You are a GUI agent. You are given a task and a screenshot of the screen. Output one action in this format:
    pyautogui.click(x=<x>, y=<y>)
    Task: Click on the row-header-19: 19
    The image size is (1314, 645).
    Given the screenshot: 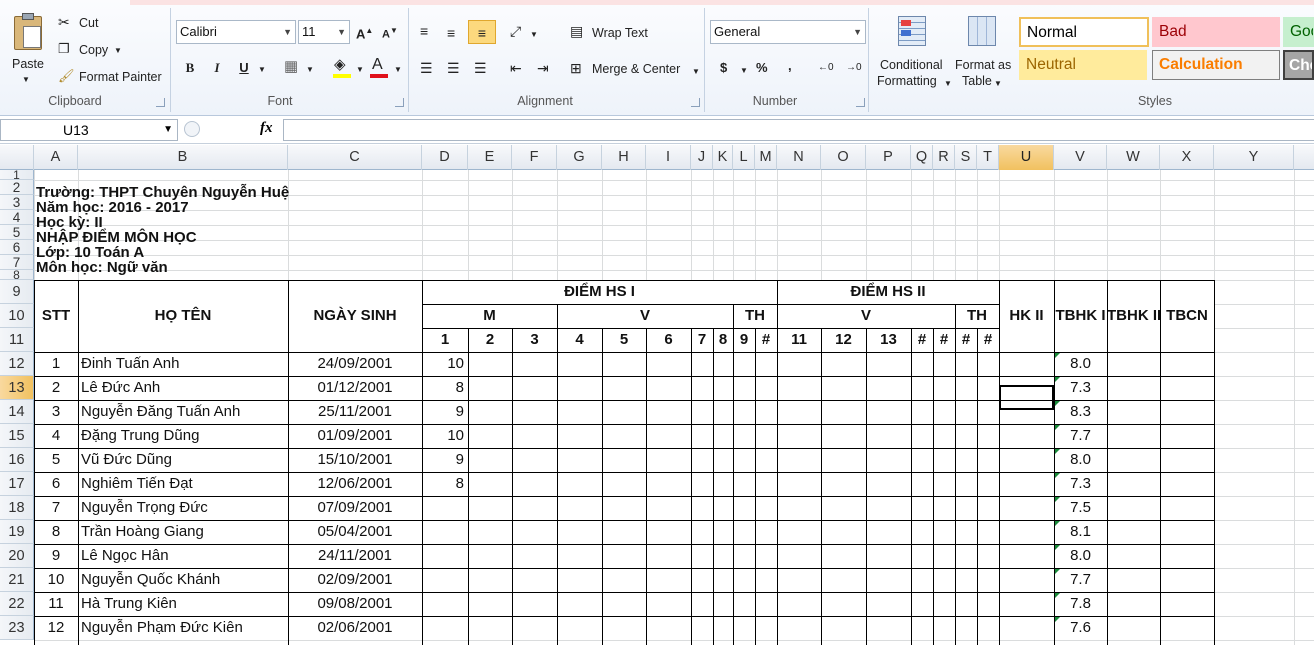 What is the action you would take?
    pyautogui.click(x=17, y=532)
    